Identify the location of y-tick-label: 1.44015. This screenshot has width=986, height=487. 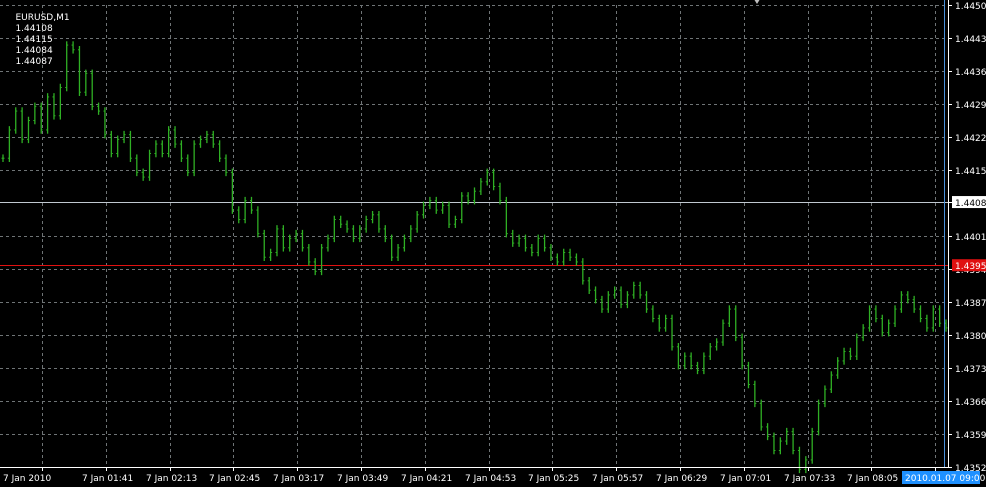
(970, 238).